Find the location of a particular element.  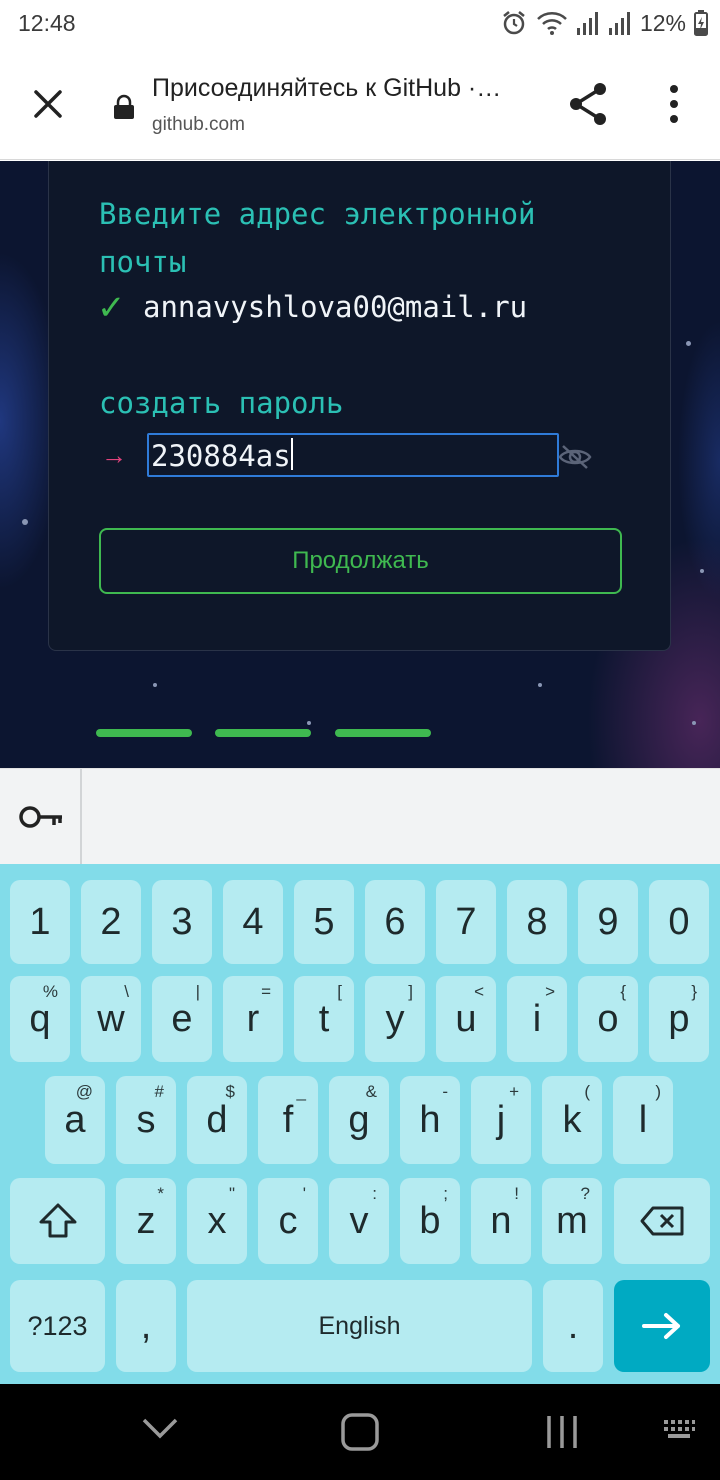

key-label: h is located at coordinates (430, 1119).